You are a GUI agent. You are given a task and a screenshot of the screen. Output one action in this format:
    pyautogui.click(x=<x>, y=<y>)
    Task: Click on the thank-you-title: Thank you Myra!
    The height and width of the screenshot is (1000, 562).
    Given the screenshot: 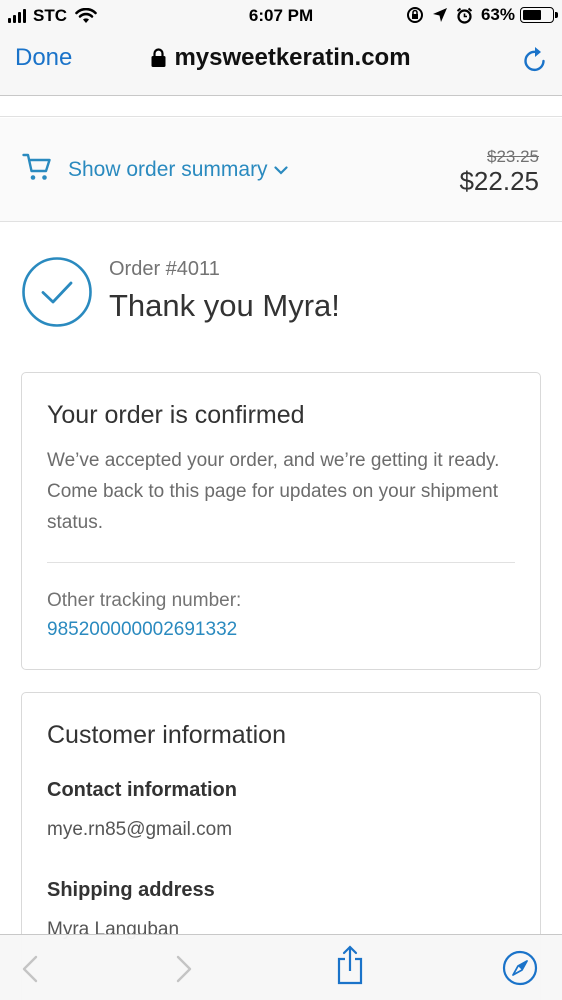 What is the action you would take?
    pyautogui.click(x=224, y=305)
    